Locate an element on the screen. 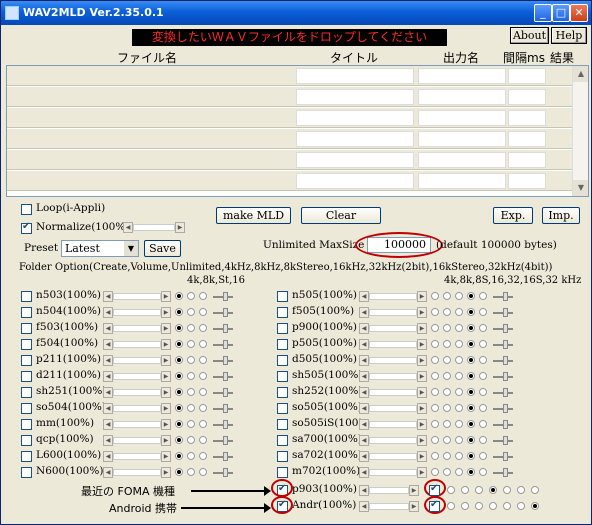 The height and width of the screenshot is (525, 592). column-header-file: ファイル名 is located at coordinates (147, 57).